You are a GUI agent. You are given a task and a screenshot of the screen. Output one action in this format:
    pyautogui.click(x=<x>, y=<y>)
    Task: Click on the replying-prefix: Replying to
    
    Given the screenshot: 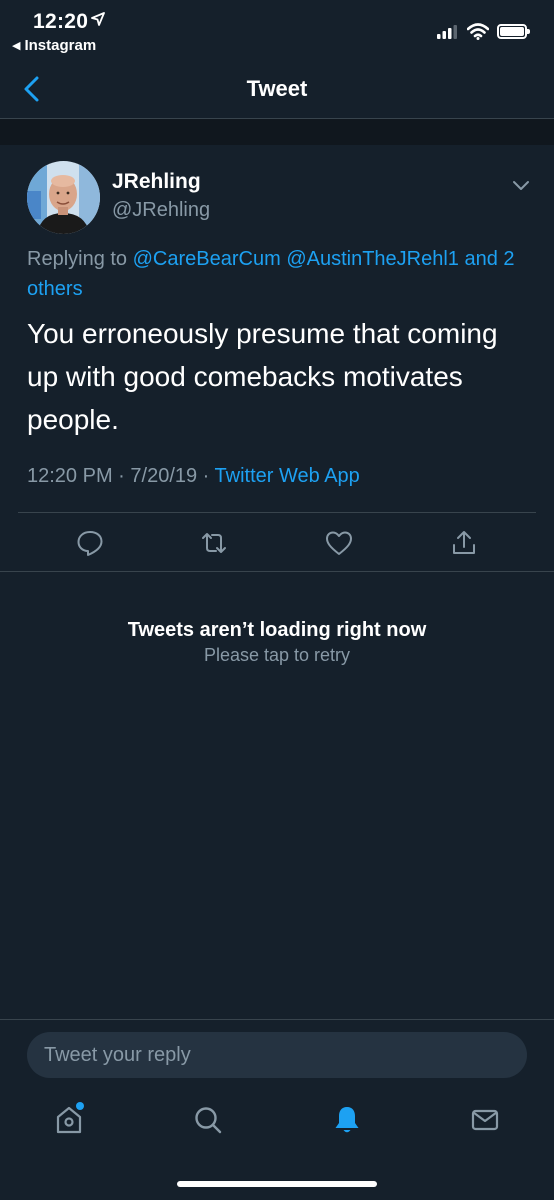 What is the action you would take?
    pyautogui.click(x=77, y=259)
    